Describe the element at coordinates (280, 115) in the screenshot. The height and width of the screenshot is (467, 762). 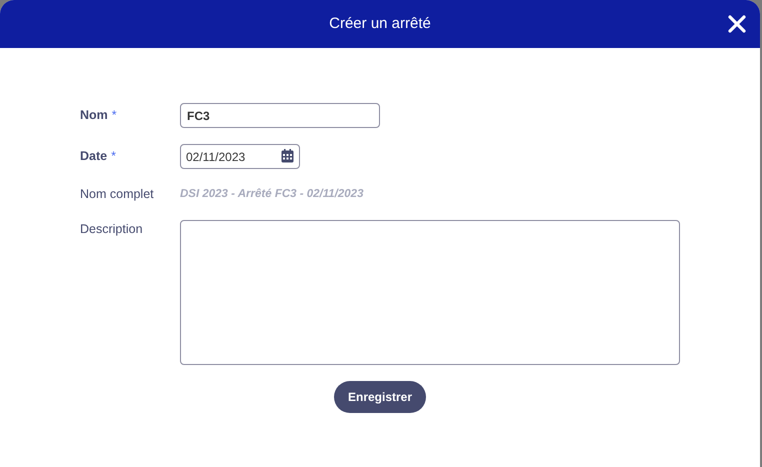
I see `name-field: FC3` at that location.